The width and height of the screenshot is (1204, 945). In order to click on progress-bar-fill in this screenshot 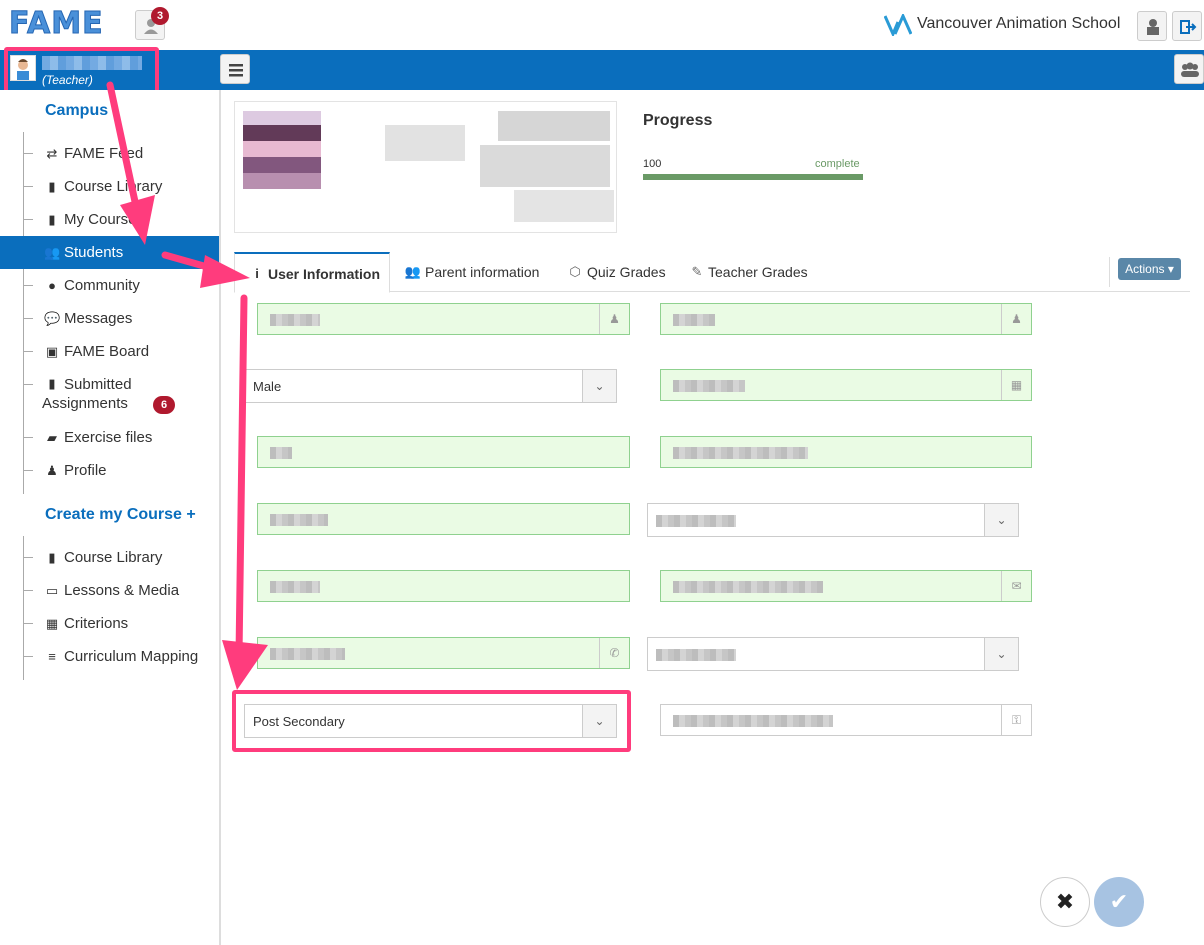, I will do `click(753, 177)`.